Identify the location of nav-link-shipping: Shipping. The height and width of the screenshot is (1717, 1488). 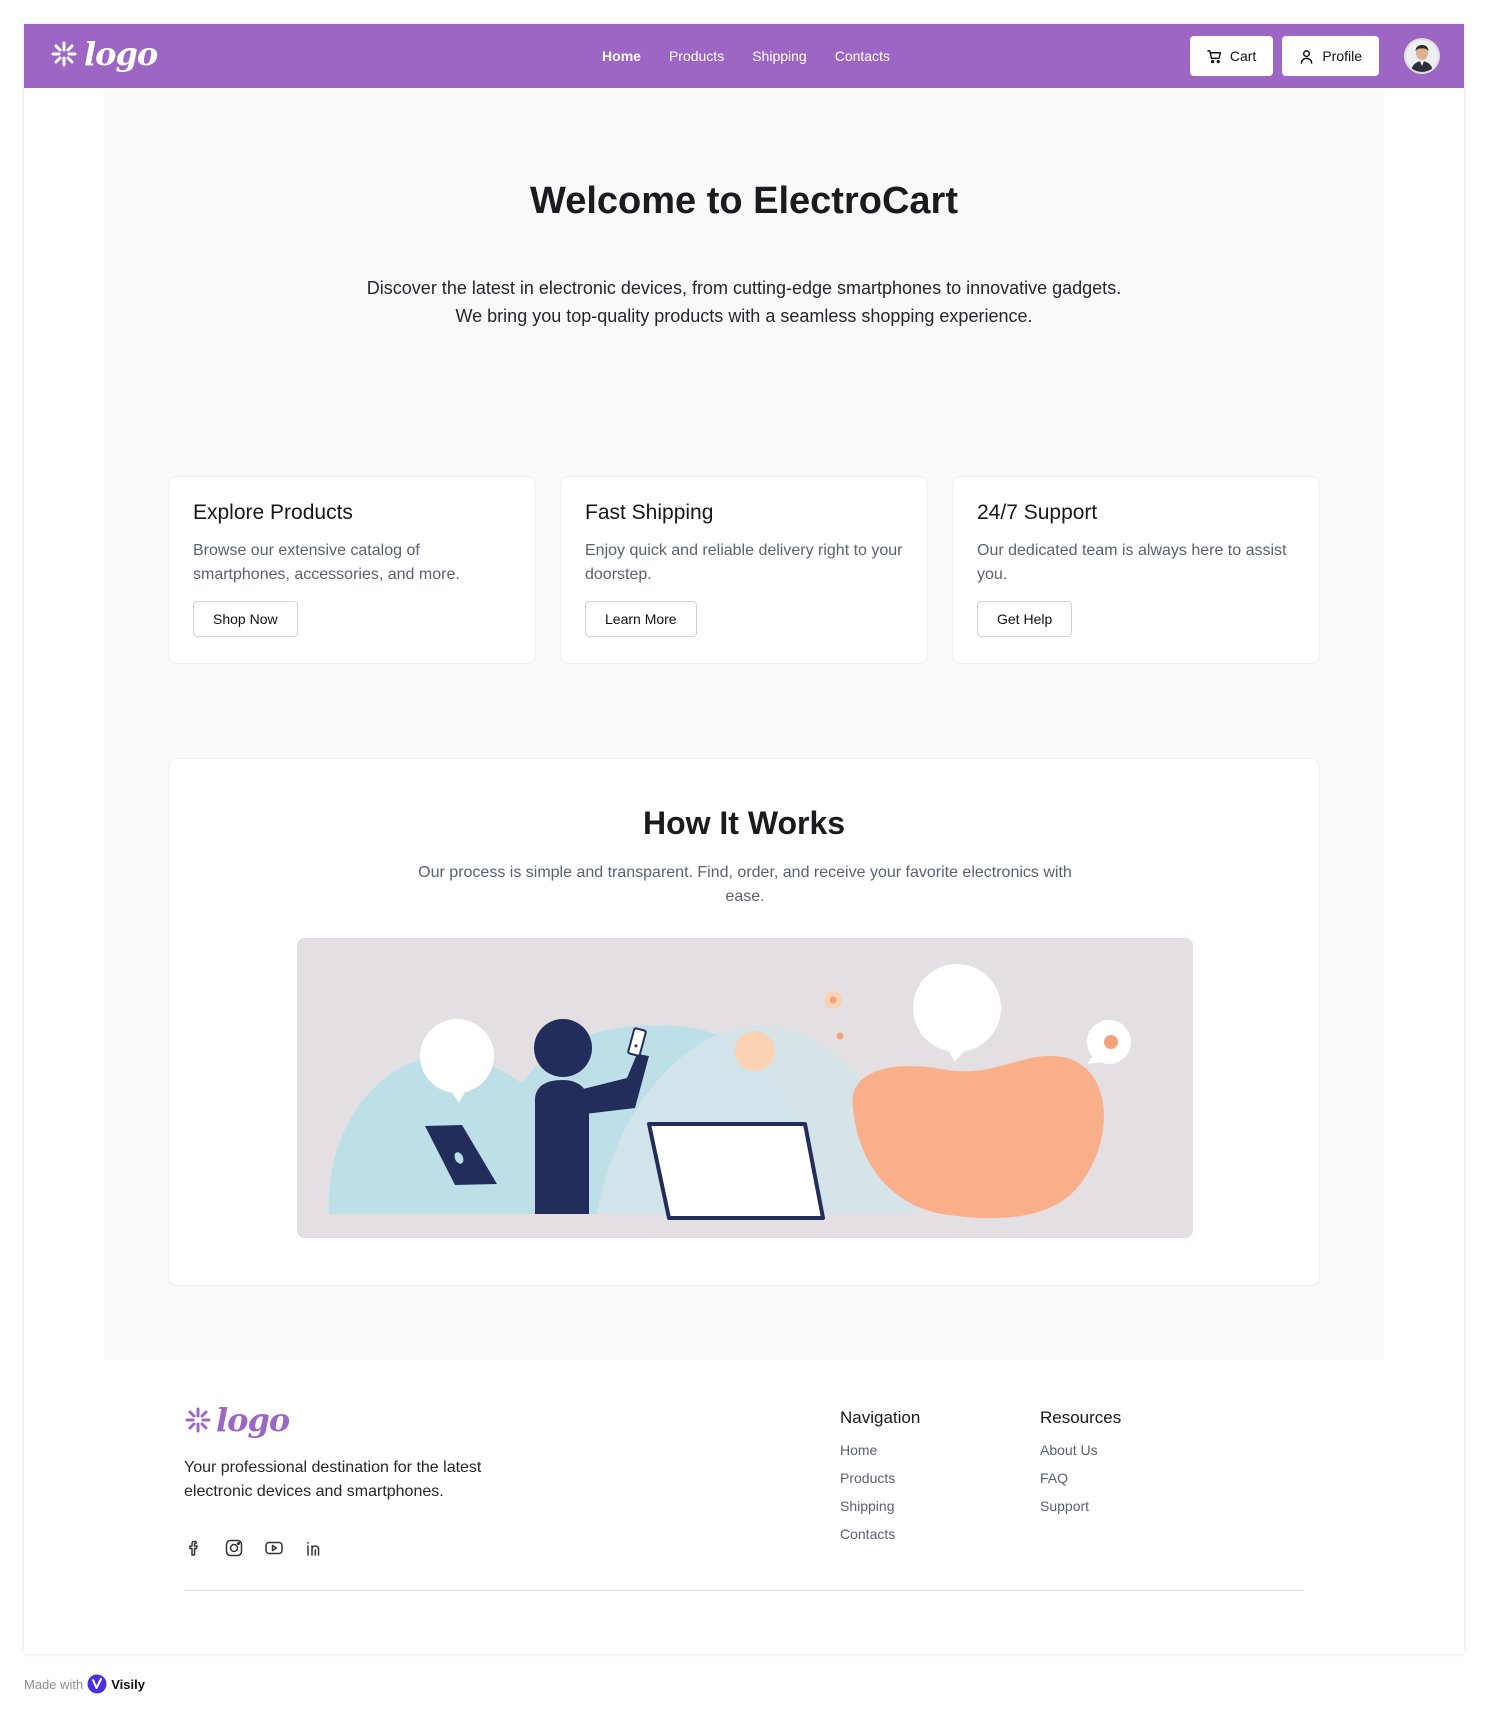
(777, 56).